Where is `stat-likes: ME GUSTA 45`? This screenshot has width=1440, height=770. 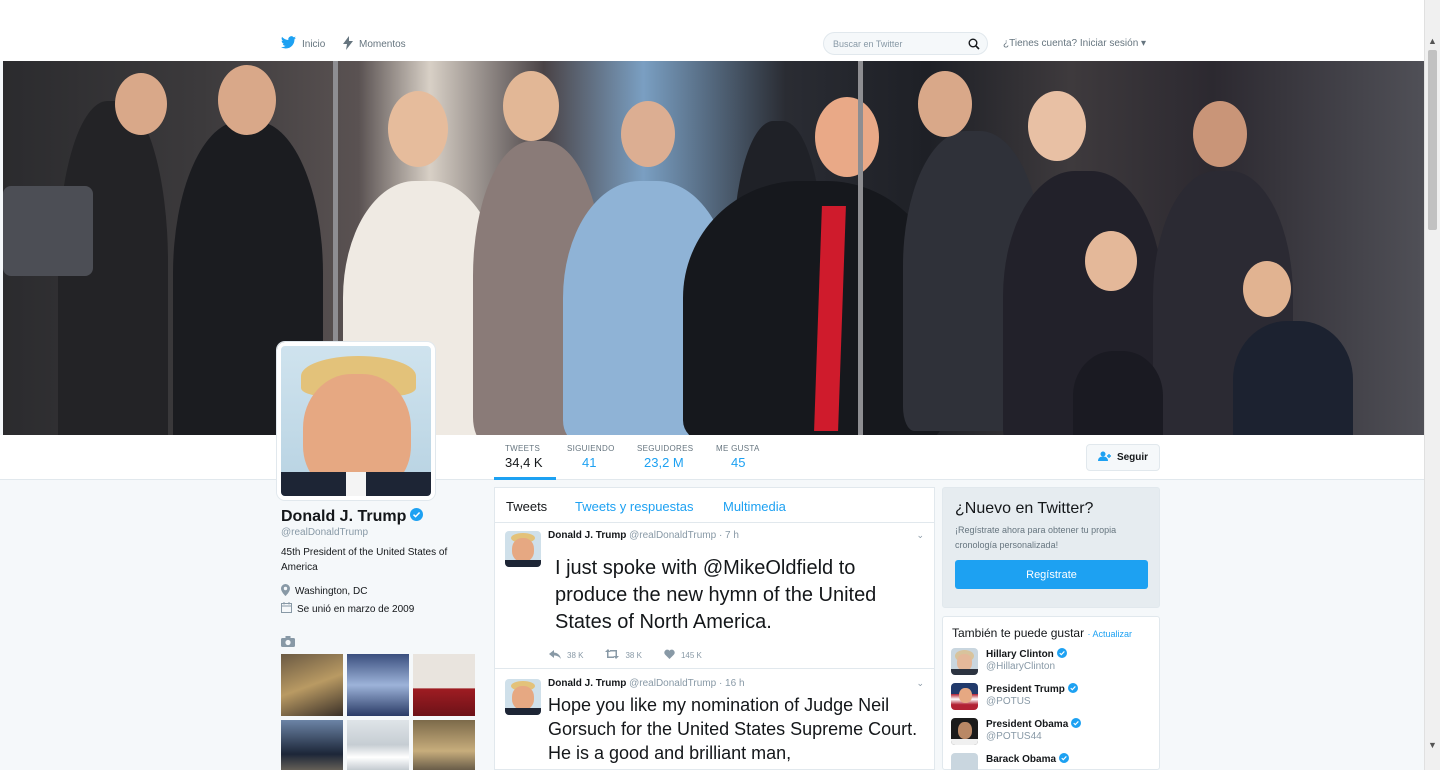 stat-likes: ME GUSTA 45 is located at coordinates (738, 457).